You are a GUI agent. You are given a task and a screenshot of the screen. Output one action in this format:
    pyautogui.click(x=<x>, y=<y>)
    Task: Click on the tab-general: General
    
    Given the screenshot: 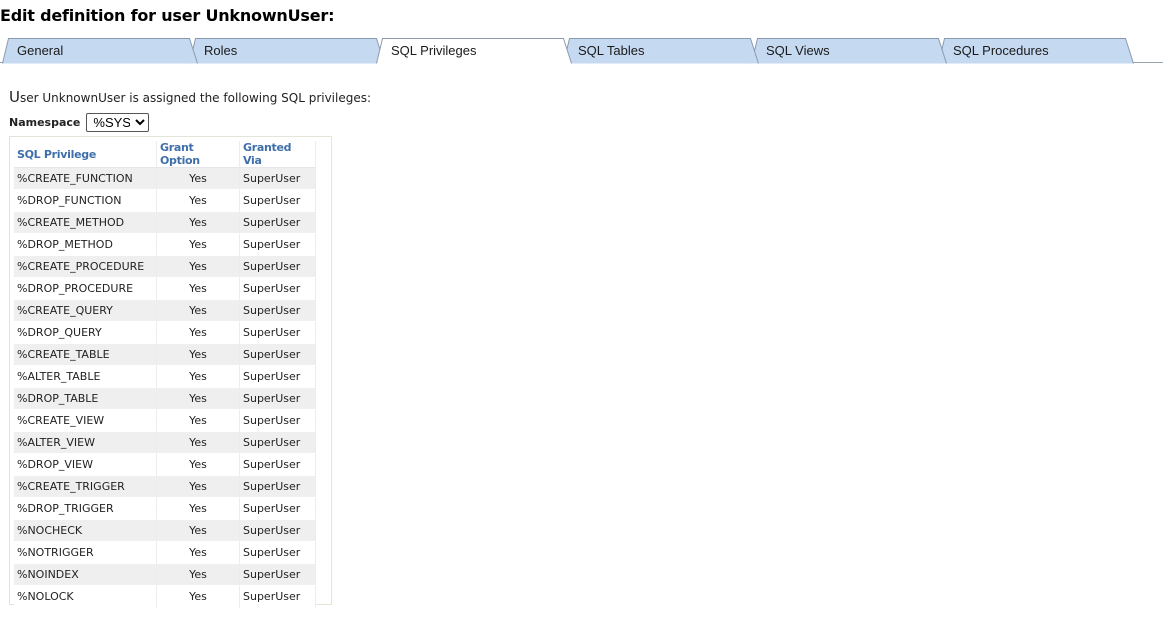 What is the action you would take?
    pyautogui.click(x=100, y=50)
    